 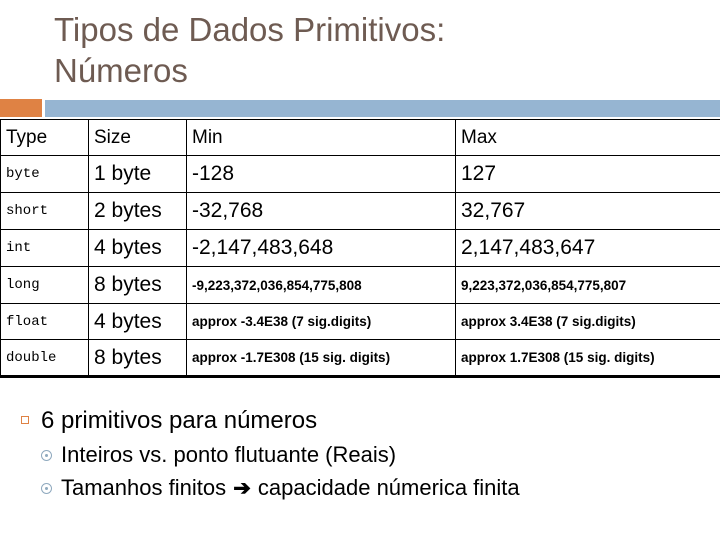 What do you see at coordinates (229, 454) in the screenshot?
I see `bullet-level2-label: Inteiros vs. ponto flutuante (Reais)` at bounding box center [229, 454].